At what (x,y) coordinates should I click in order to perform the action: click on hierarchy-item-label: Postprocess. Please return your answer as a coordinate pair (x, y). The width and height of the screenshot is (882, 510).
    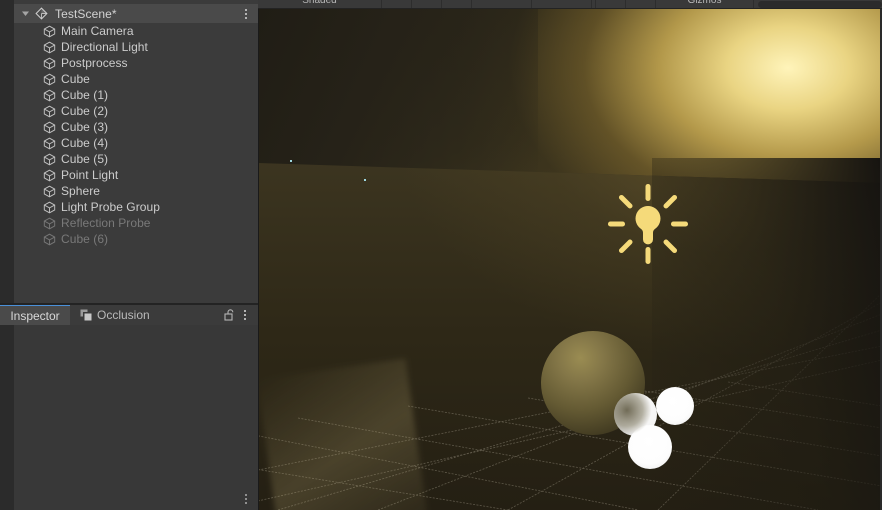
    Looking at the image, I should click on (94, 63).